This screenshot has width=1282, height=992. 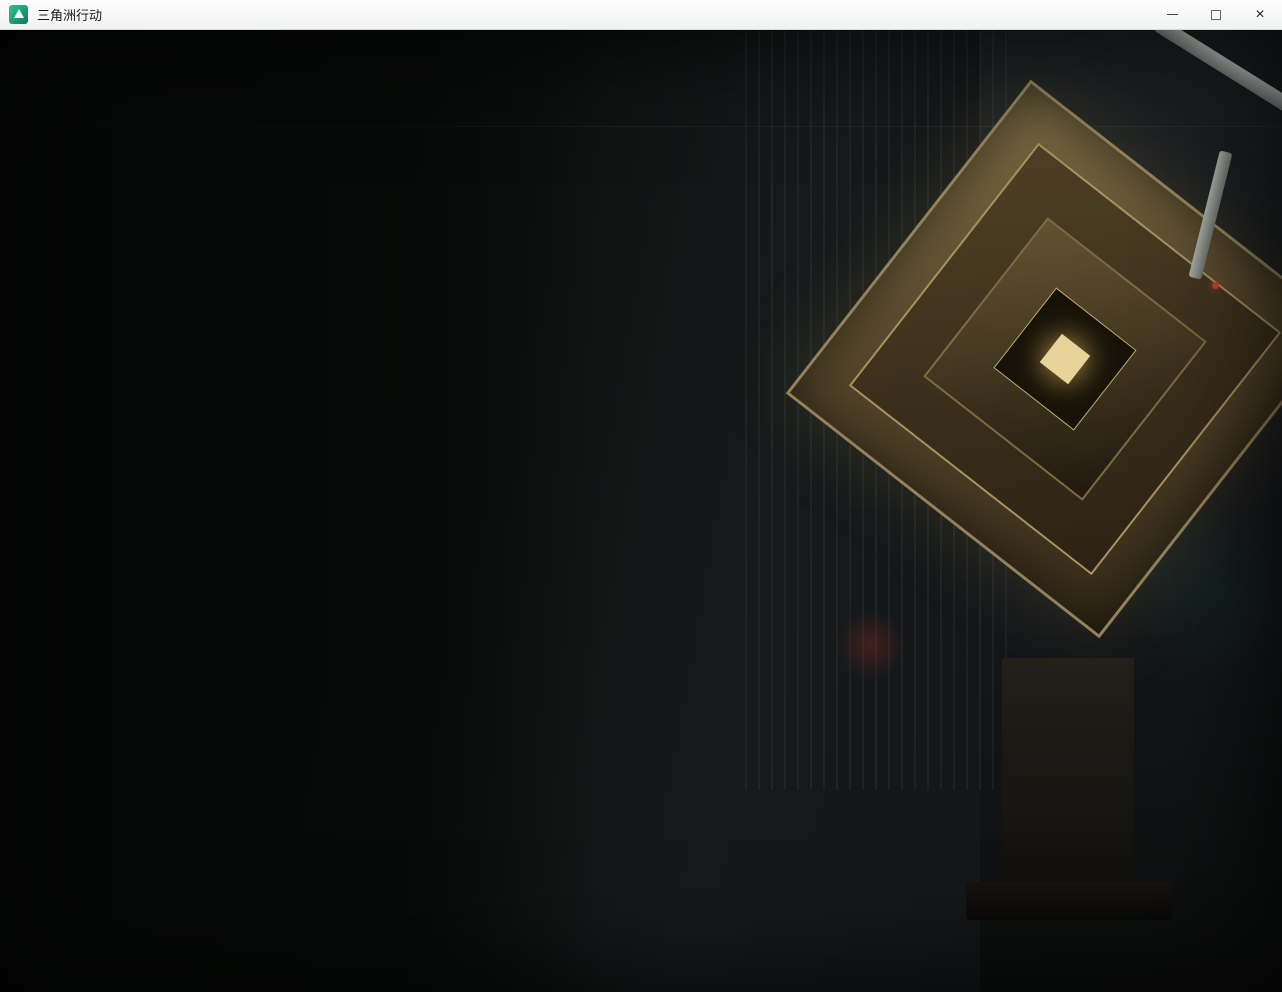 What do you see at coordinates (1216, 14) in the screenshot?
I see `maximize-button` at bounding box center [1216, 14].